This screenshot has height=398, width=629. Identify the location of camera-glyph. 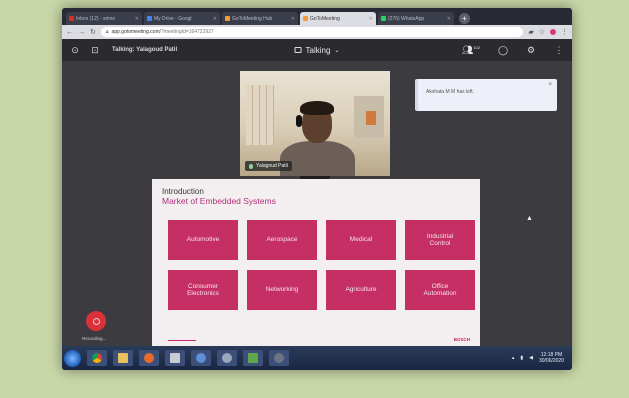
(279, 358).